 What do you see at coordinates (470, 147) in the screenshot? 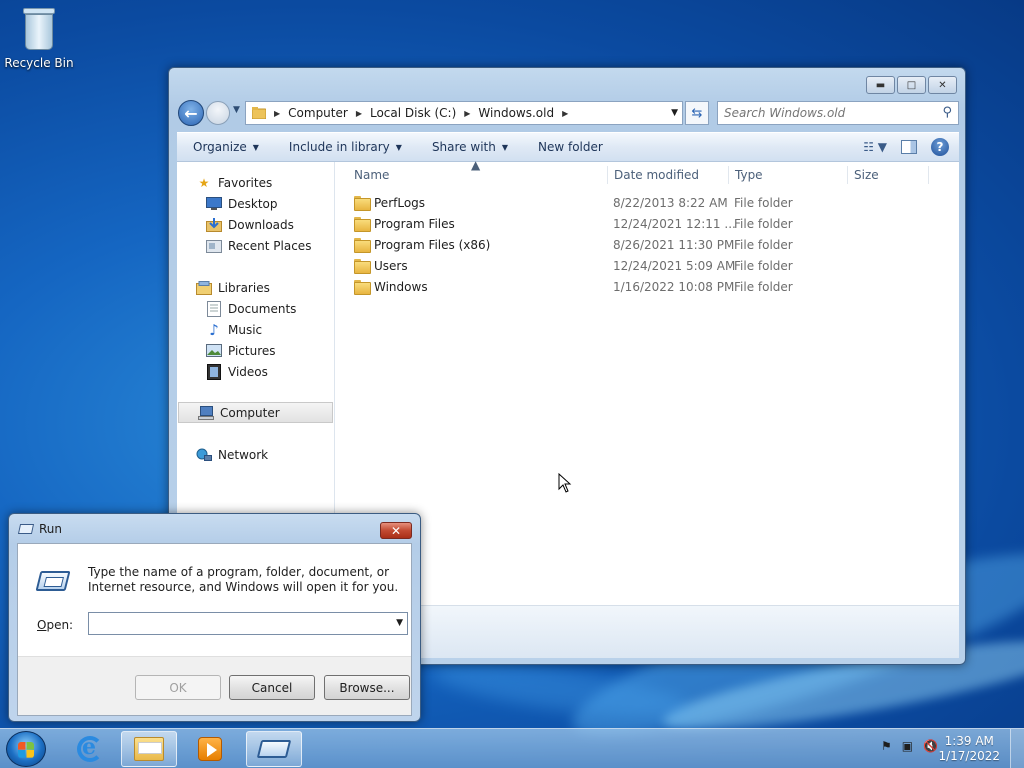
I see `share-with-menu: Share with ▼` at bounding box center [470, 147].